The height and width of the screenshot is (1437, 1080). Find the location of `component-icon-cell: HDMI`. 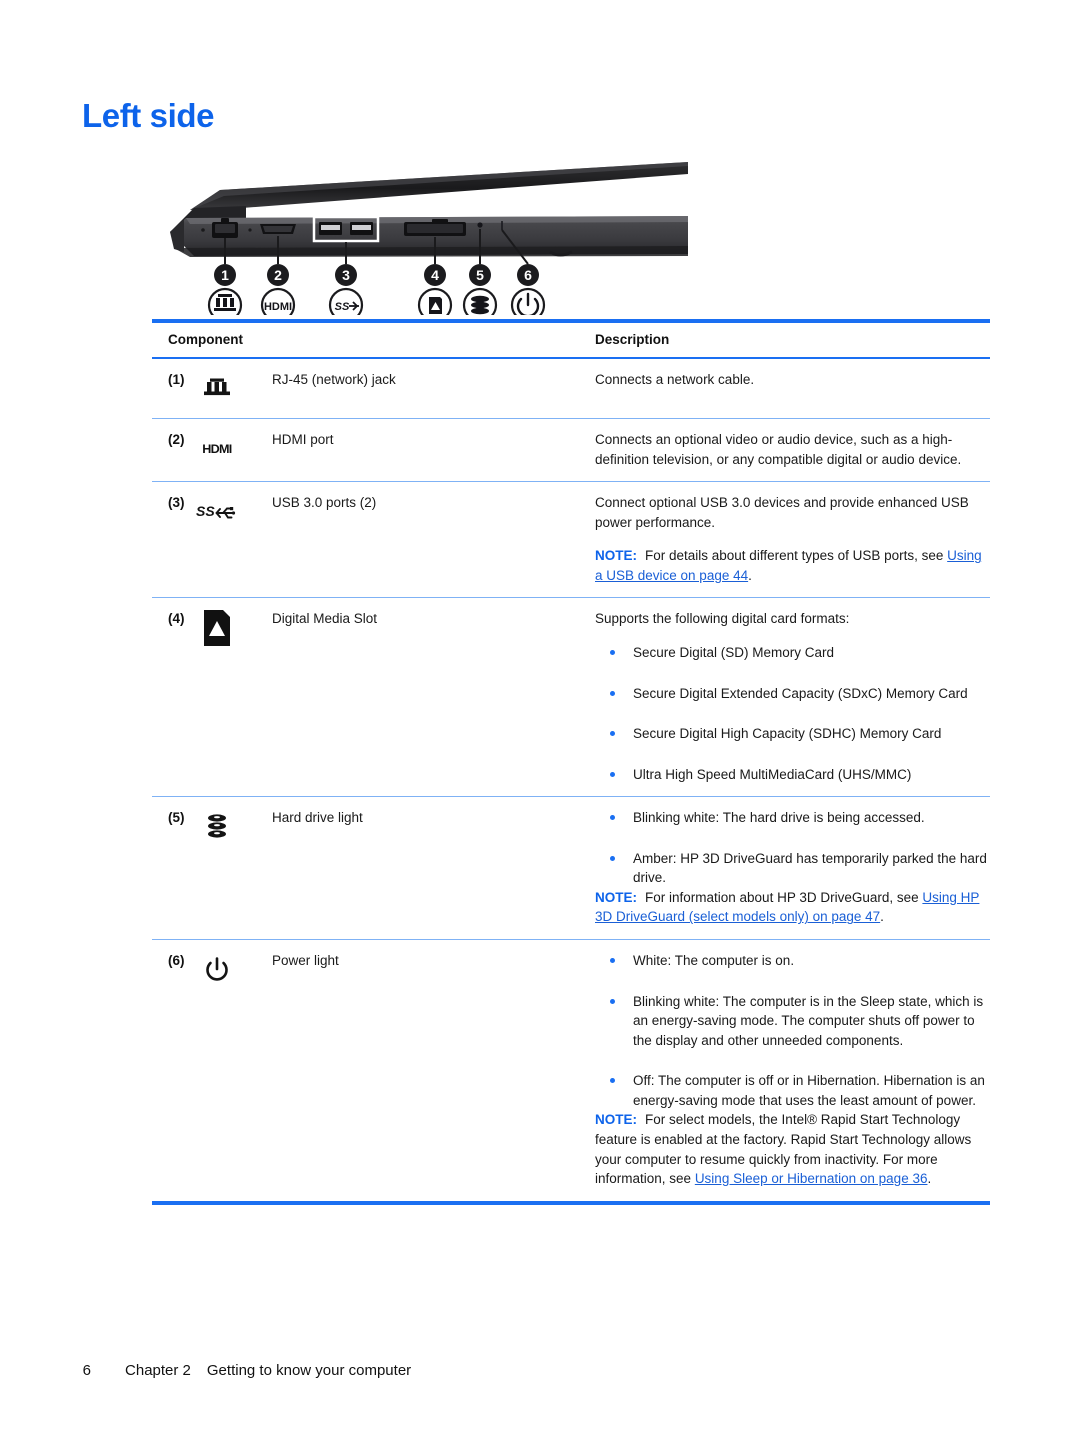

component-icon-cell: HDMI is located at coordinates (233, 449).